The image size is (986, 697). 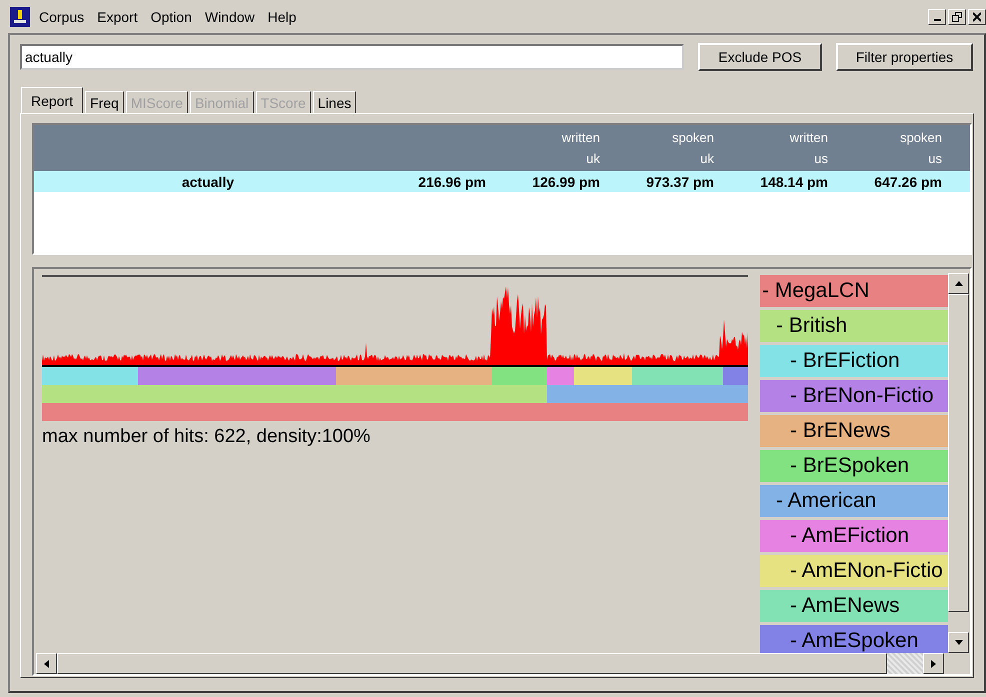 I want to click on down-arrow-icon, so click(x=958, y=642).